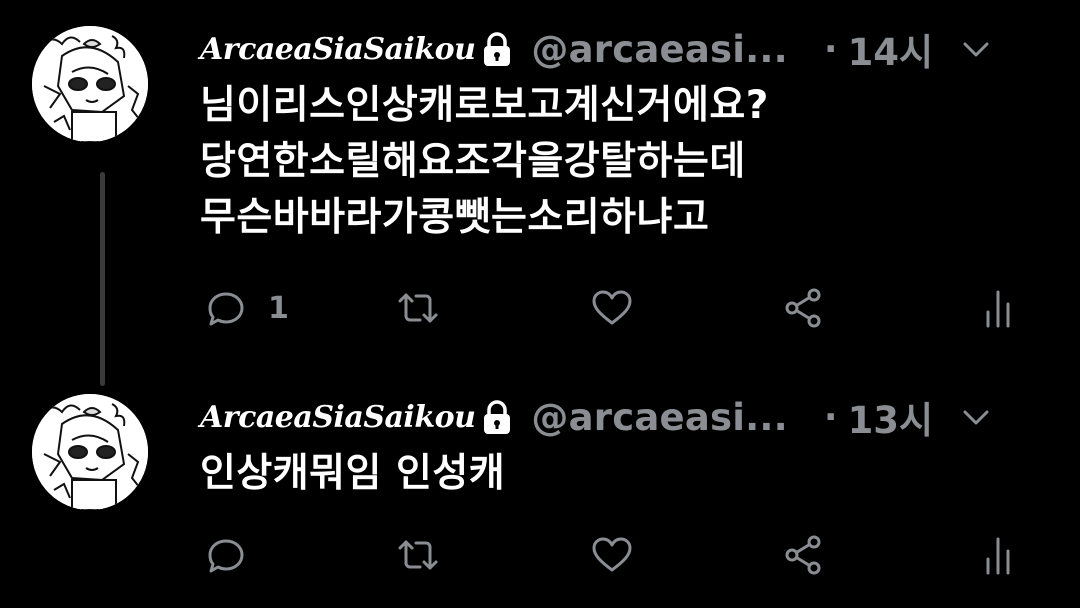  What do you see at coordinates (278, 308) in the screenshot?
I see `reply-count: 1` at bounding box center [278, 308].